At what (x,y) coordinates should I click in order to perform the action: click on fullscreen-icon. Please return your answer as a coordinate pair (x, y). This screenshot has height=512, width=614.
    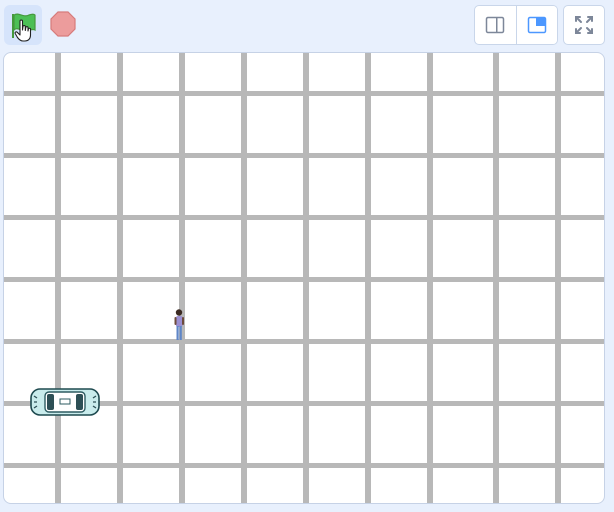
    Looking at the image, I should click on (584, 25).